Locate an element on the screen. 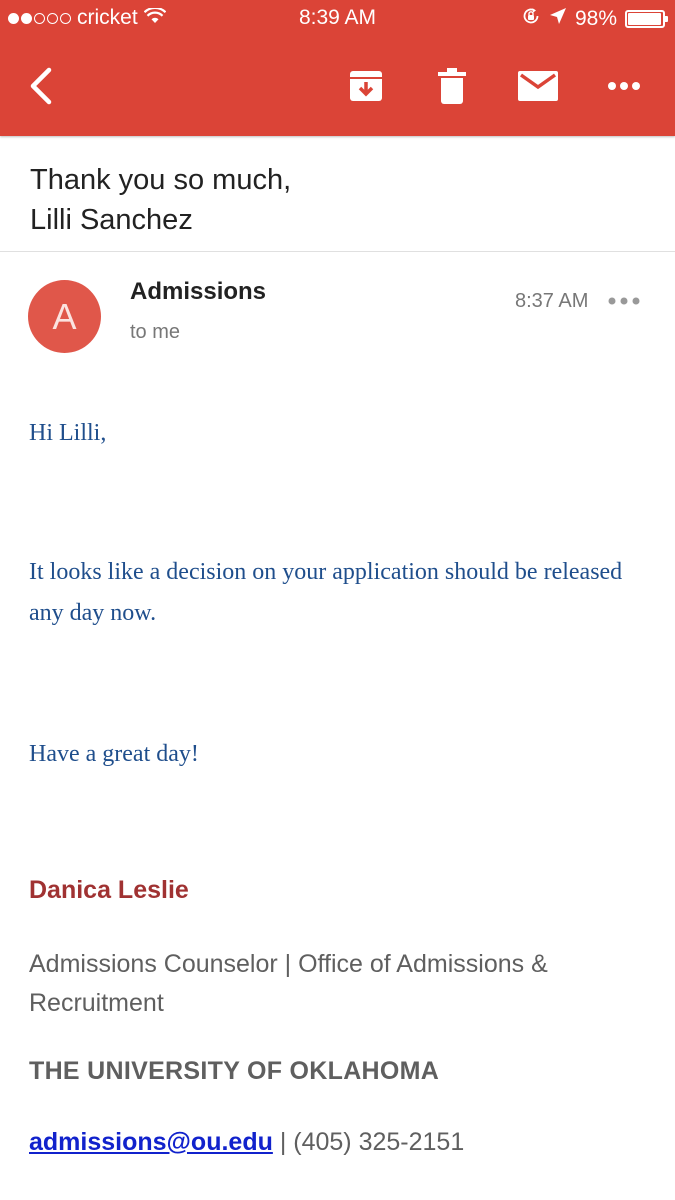  mail-icon is located at coordinates (538, 86).